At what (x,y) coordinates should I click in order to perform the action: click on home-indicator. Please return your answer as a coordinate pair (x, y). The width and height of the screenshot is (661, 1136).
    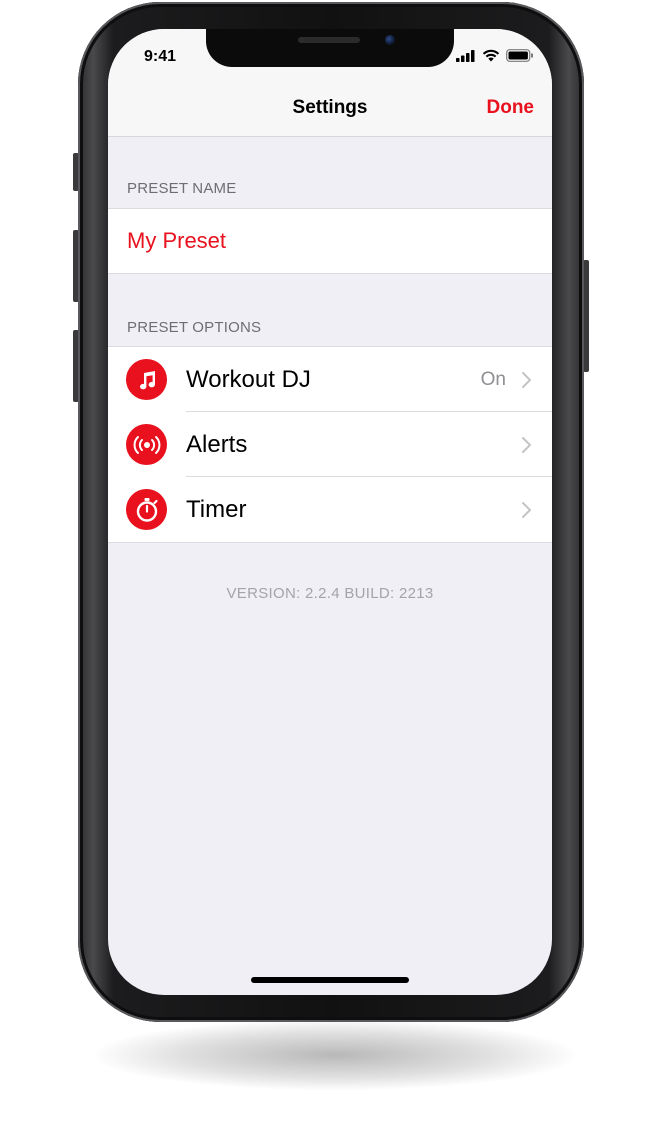
    Looking at the image, I should click on (330, 980).